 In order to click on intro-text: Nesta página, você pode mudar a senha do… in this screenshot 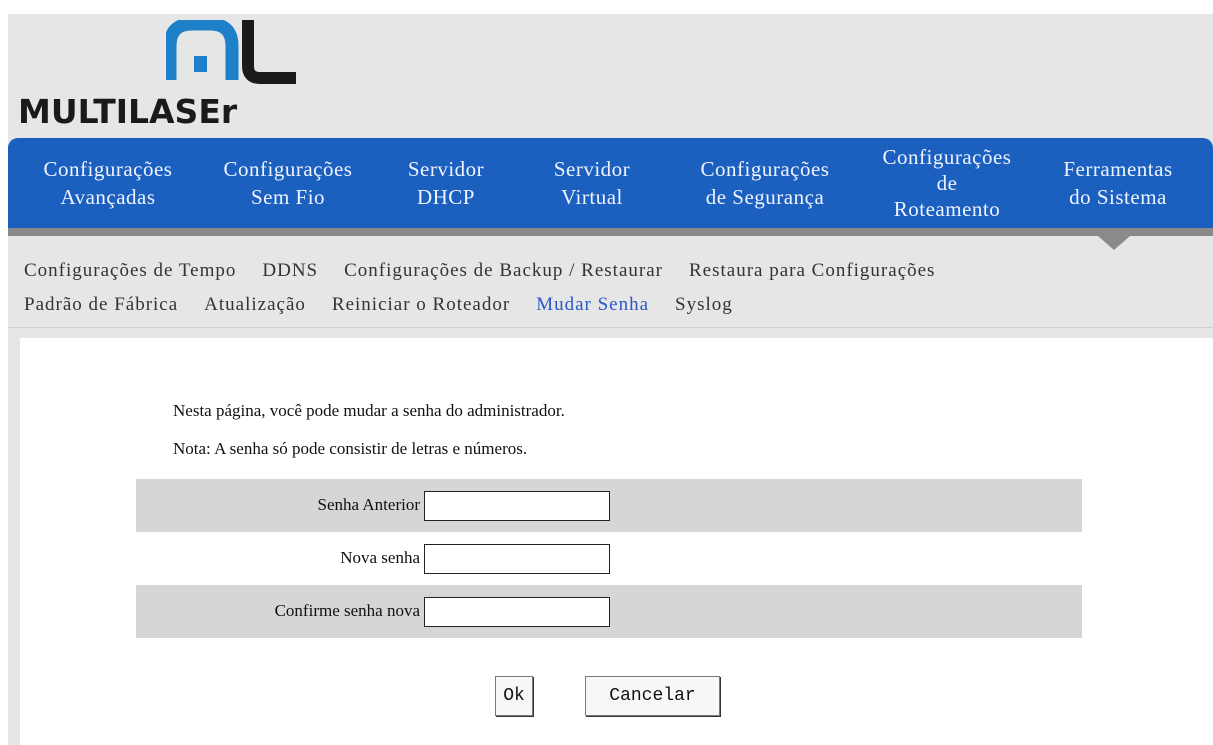, I will do `click(369, 410)`.